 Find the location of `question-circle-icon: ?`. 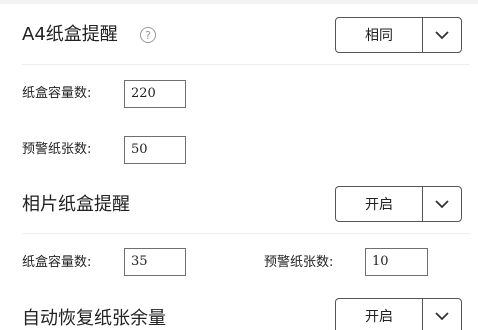

question-circle-icon: ? is located at coordinates (148, 35).